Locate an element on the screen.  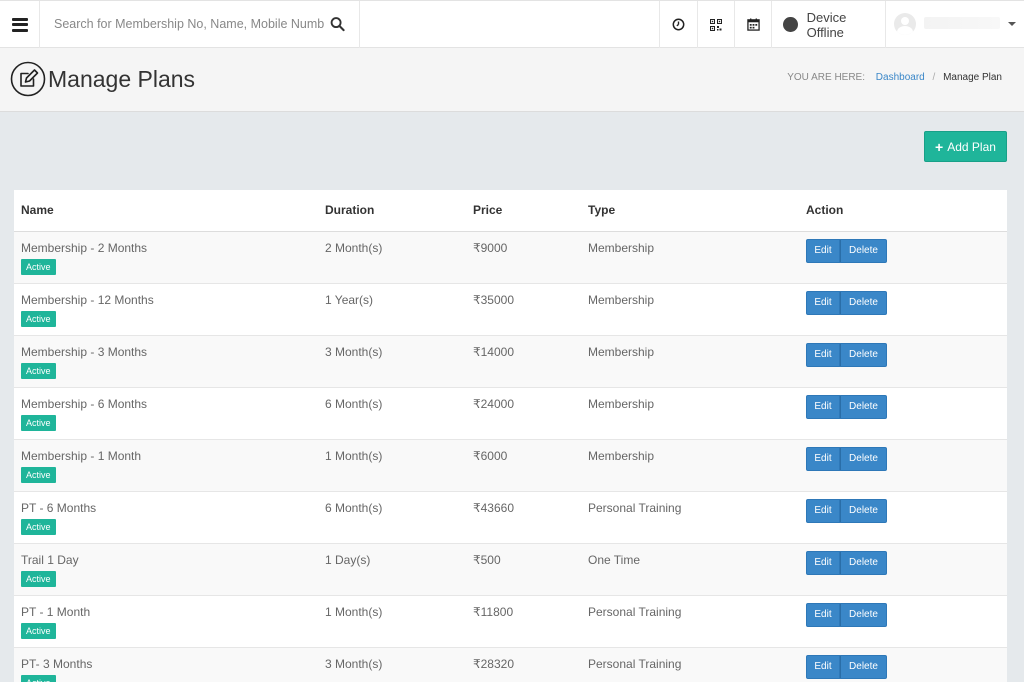
plan-name: PT- 3 Months is located at coordinates (57, 663).